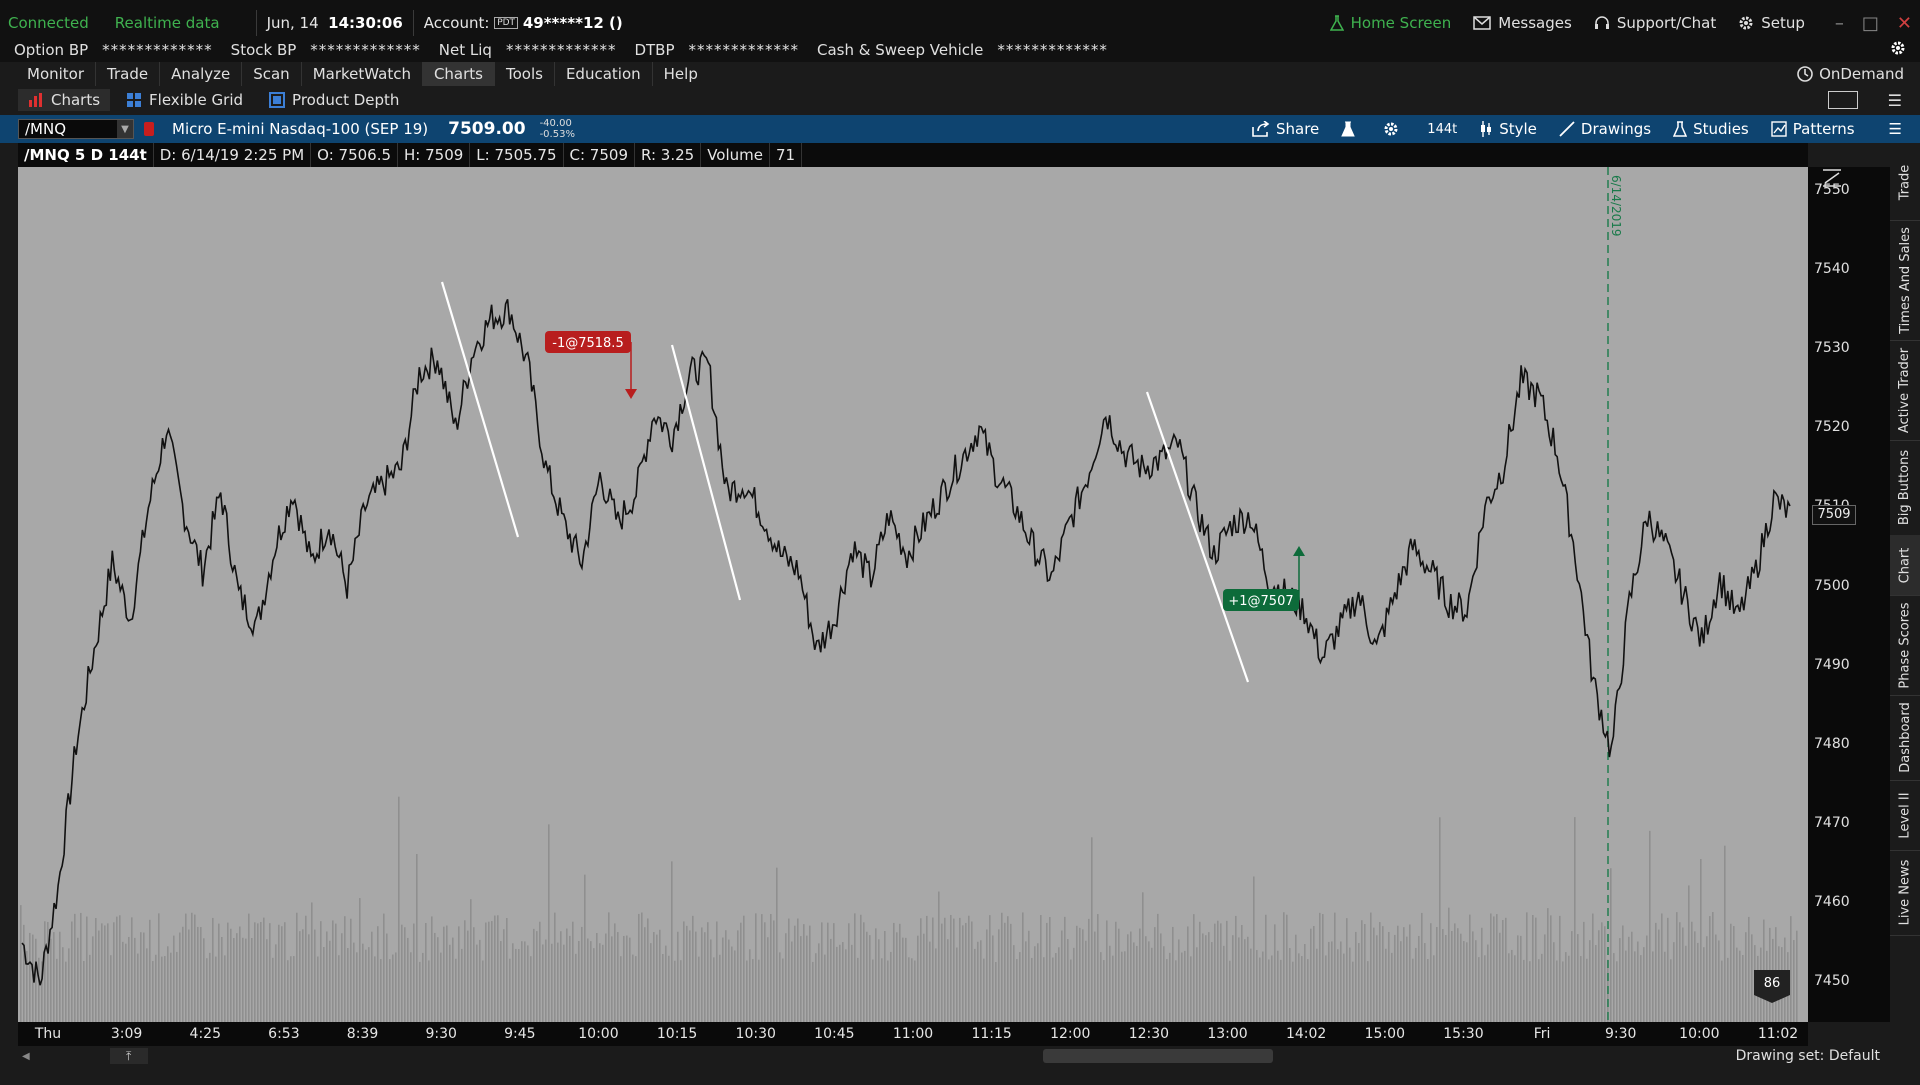 Image resolution: width=1920 pixels, height=1085 pixels. I want to click on chart-settings-button, so click(1394, 129).